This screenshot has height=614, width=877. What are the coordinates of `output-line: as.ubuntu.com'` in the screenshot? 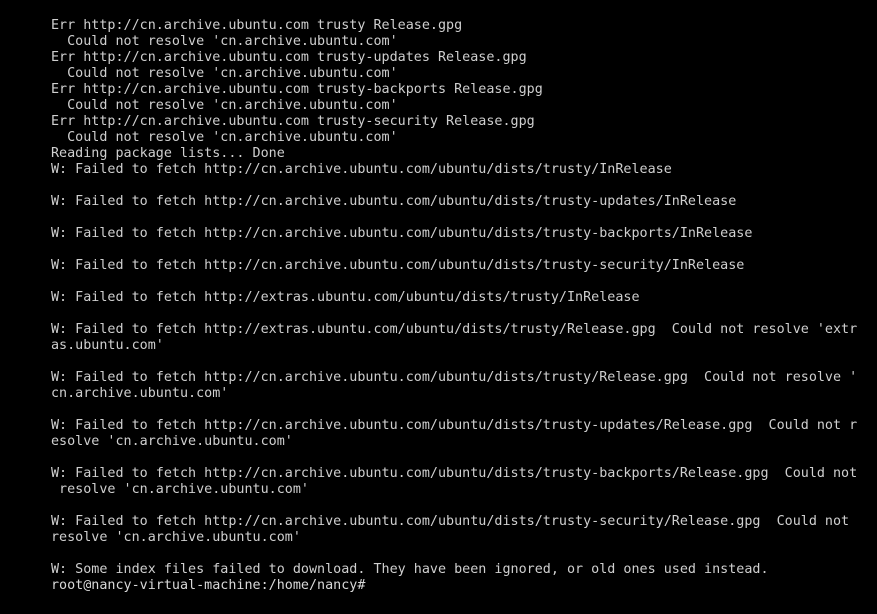 It's located at (107, 345).